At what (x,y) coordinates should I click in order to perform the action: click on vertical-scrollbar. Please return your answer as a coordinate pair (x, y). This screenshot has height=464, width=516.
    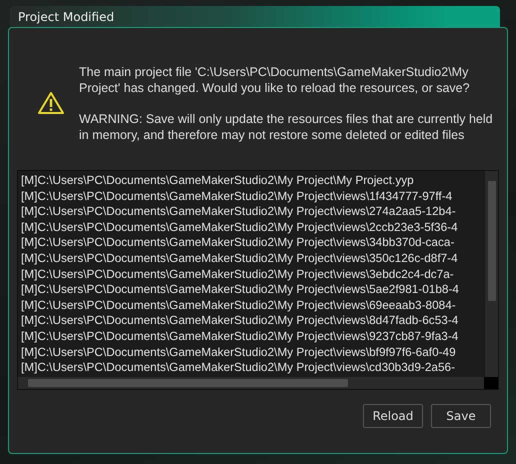
    Looking at the image, I should click on (491, 274).